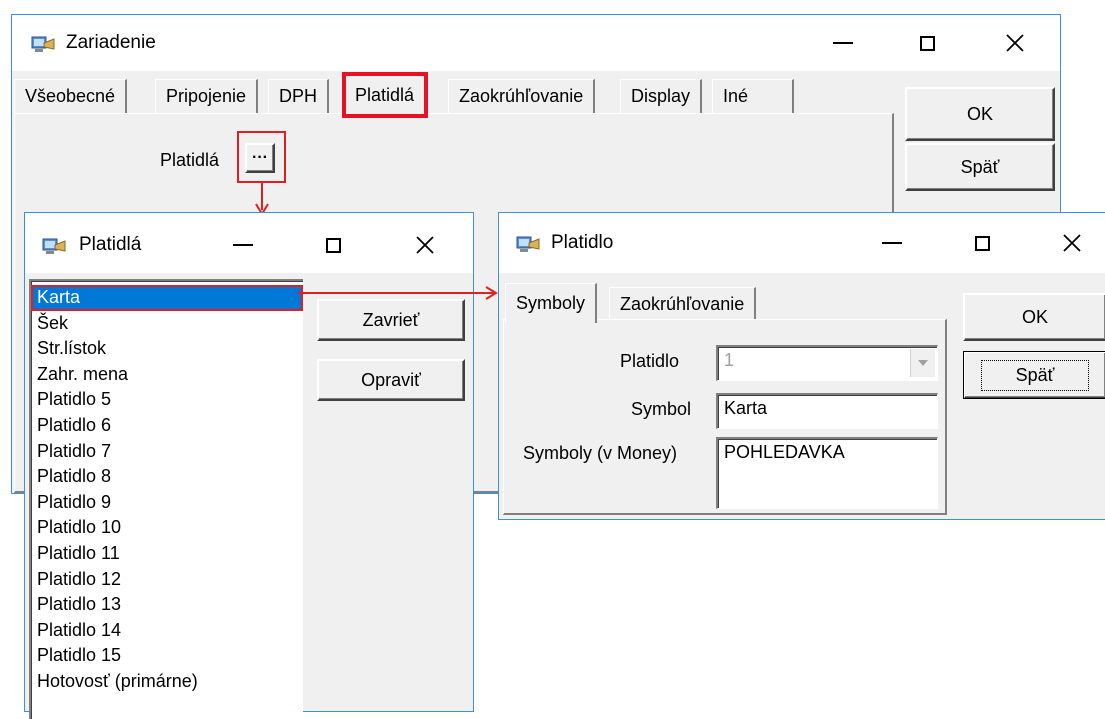 Image resolution: width=1105 pixels, height=719 pixels. What do you see at coordinates (260, 158) in the screenshot?
I see `platidla-ellipsis-button: ···` at bounding box center [260, 158].